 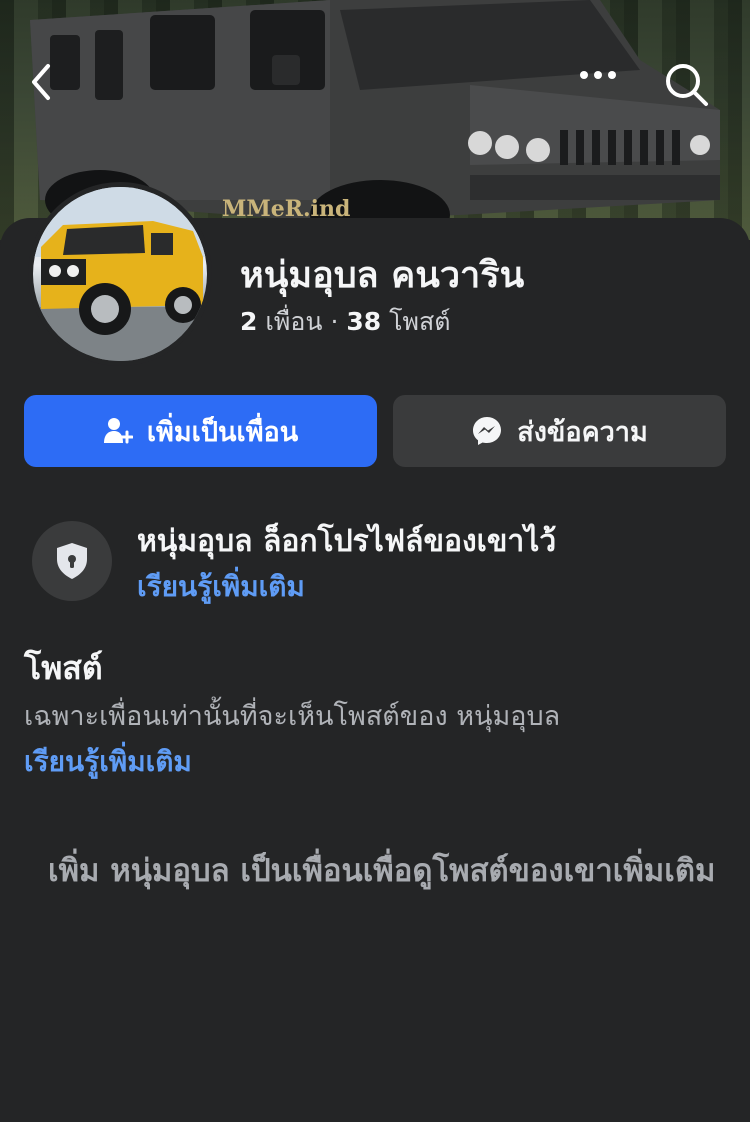 What do you see at coordinates (293, 321) in the screenshot?
I see `friends-label: เพื่อน` at bounding box center [293, 321].